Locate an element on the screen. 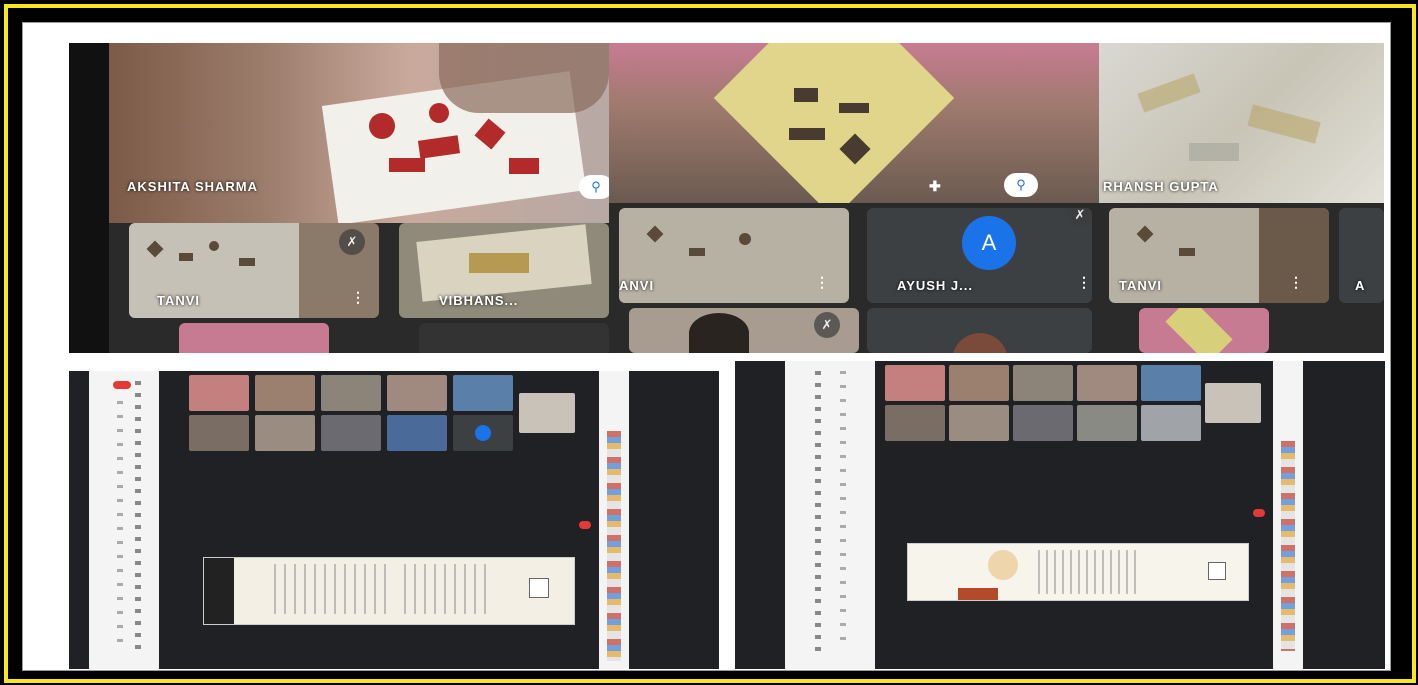  participant-name-rhansh: RHANSH GUPTA is located at coordinates (1161, 186).